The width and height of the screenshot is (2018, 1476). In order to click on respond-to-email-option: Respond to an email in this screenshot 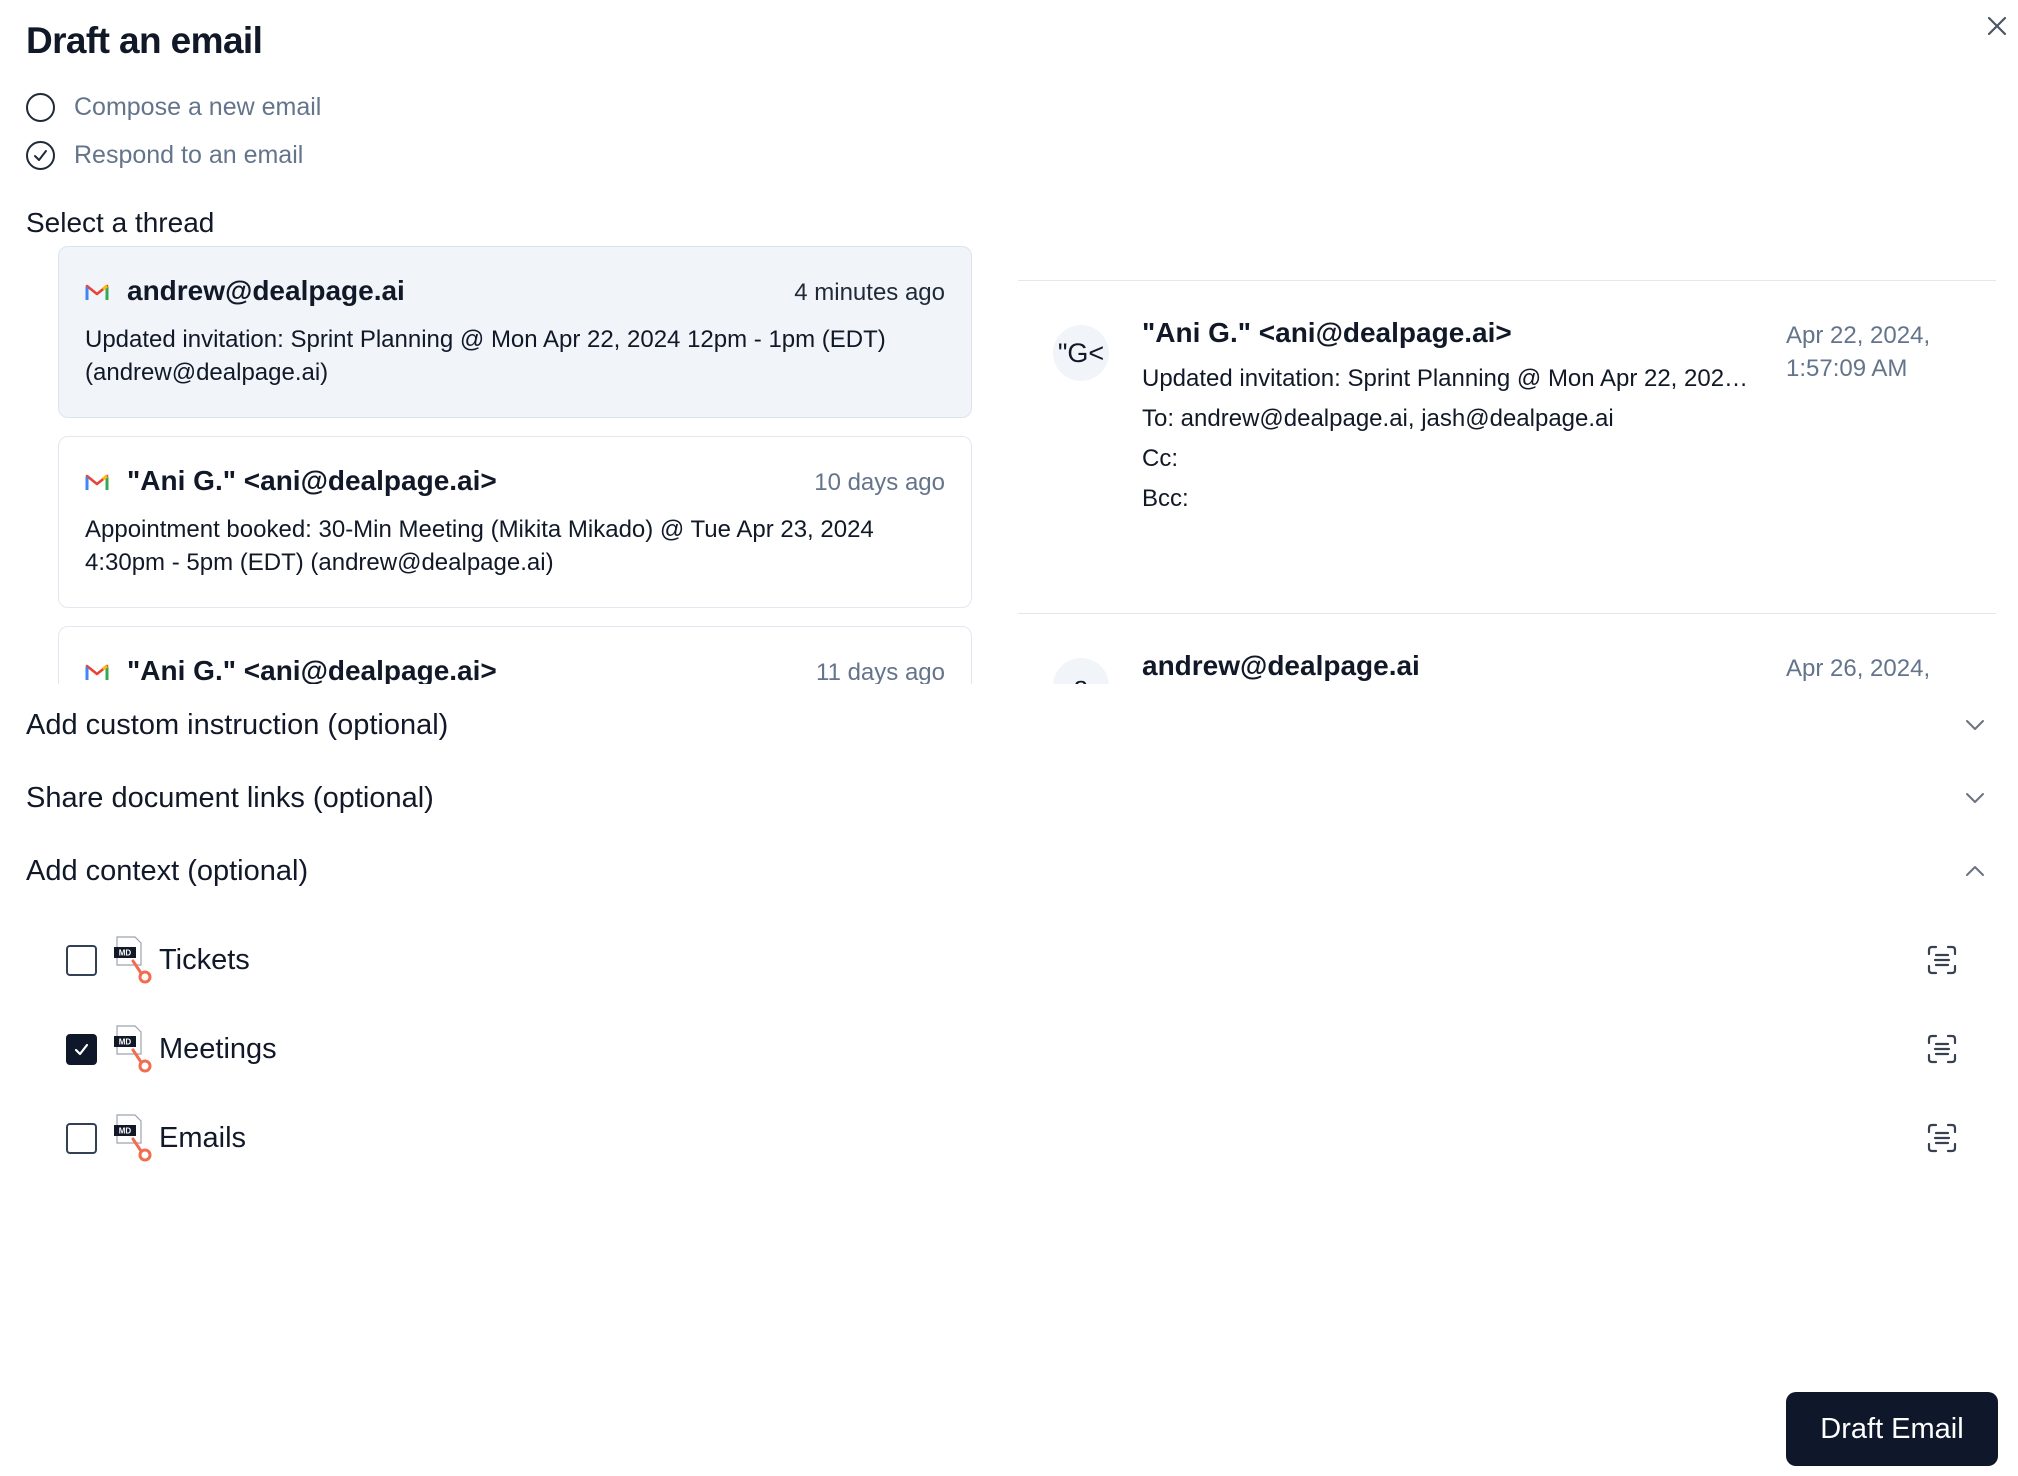, I will do `click(164, 155)`.